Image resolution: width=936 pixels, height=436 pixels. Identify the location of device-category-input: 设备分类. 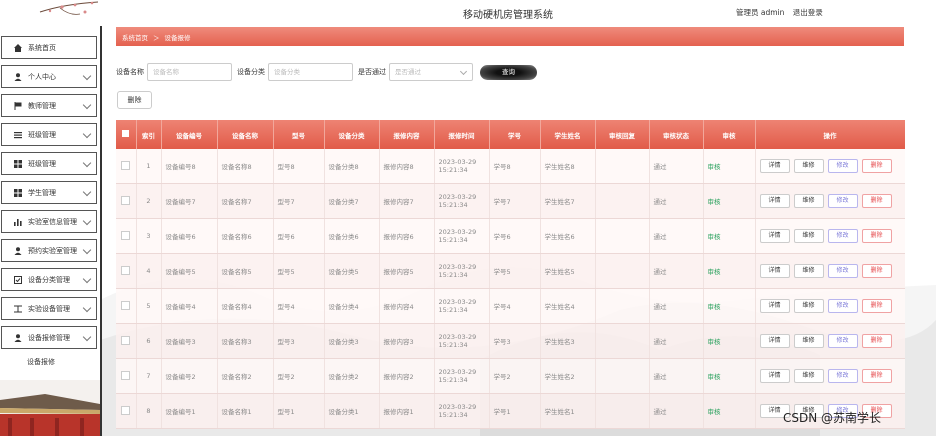
(310, 72).